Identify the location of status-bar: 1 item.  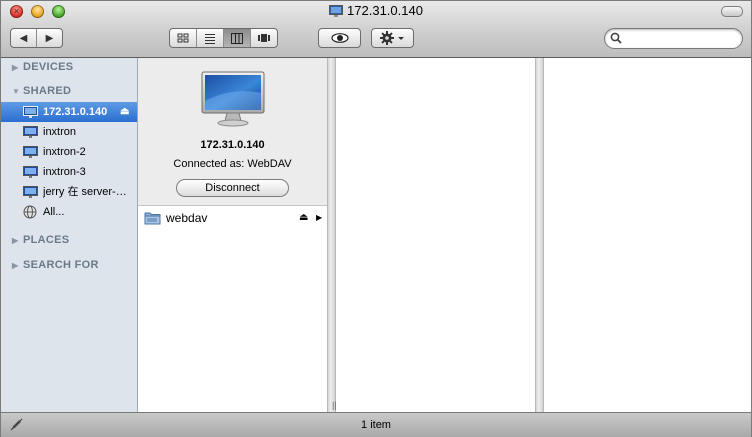
(376, 424).